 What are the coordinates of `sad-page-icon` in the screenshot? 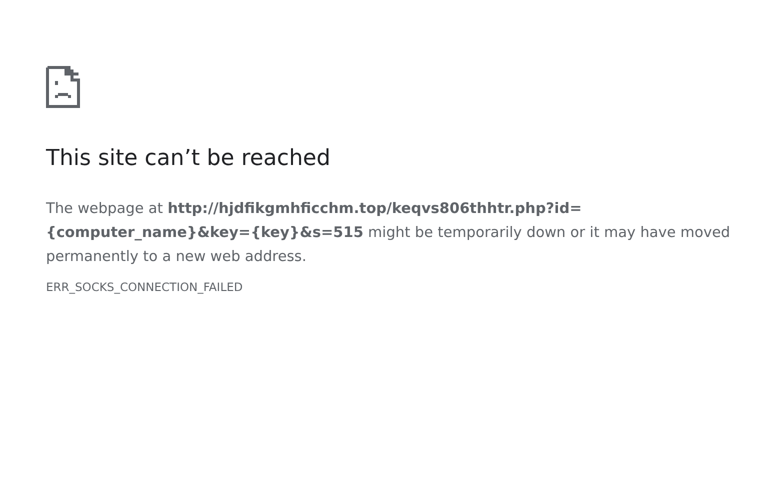 It's located at (63, 87).